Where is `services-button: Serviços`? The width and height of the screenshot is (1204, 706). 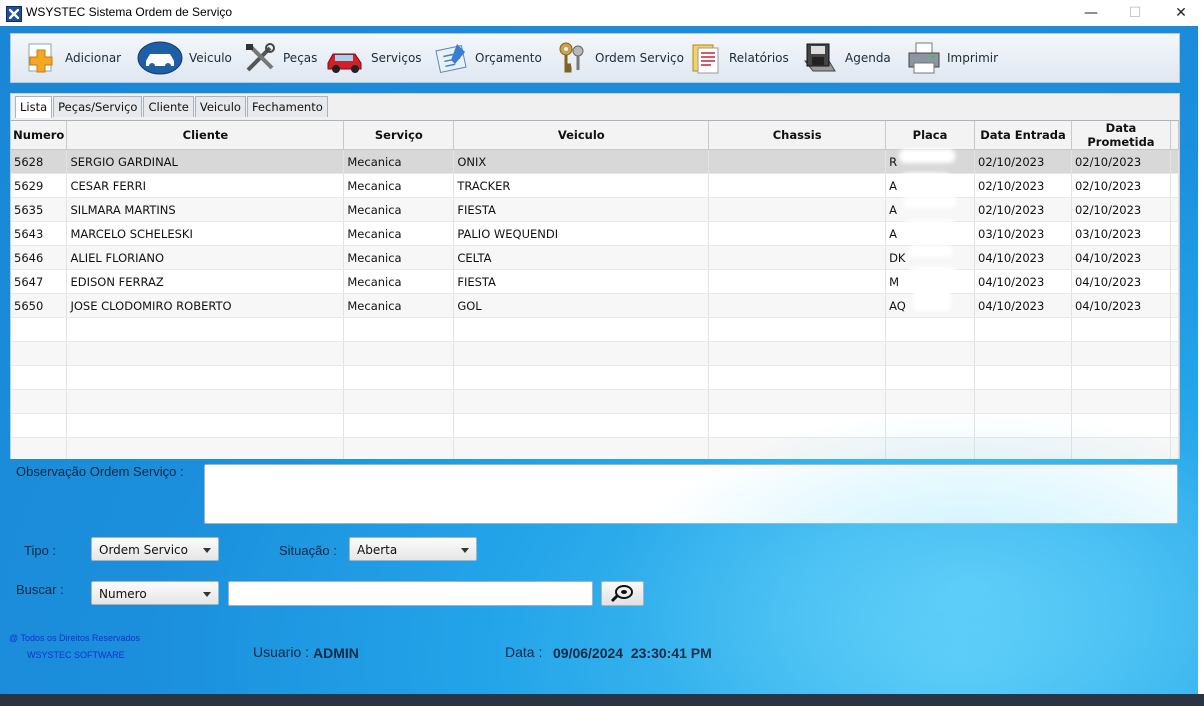
services-button: Serviços is located at coordinates (373, 58).